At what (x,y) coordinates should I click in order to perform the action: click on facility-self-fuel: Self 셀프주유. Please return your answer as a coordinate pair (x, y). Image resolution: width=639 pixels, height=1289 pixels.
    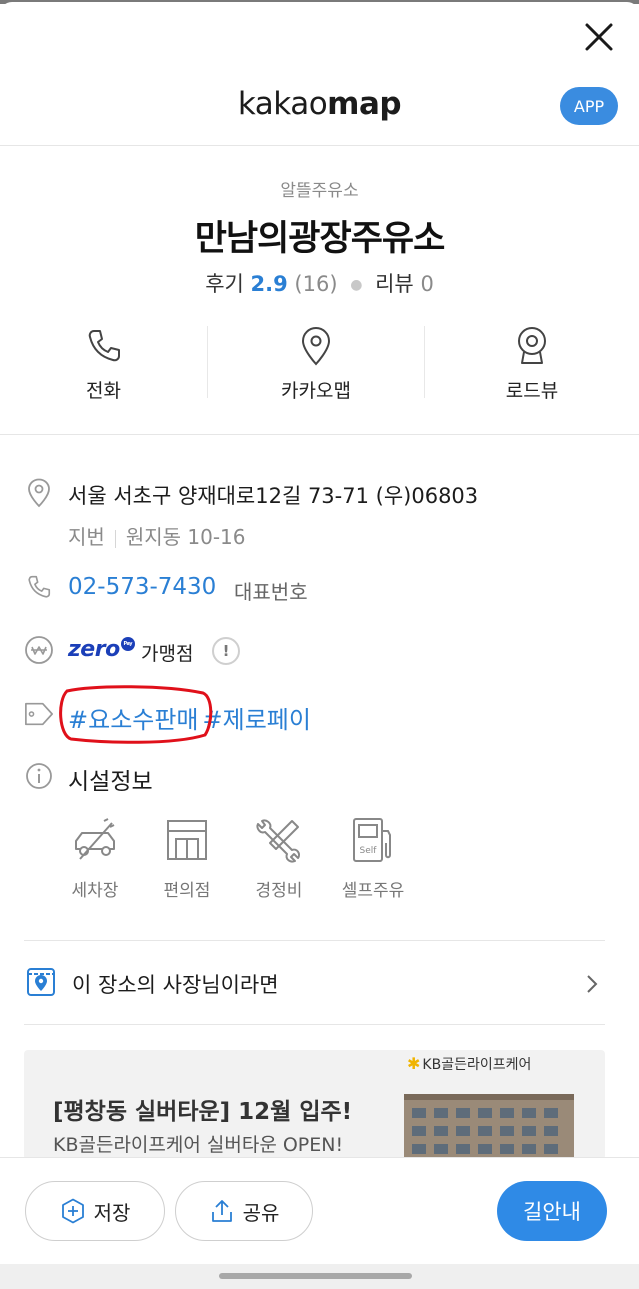
    Looking at the image, I should click on (373, 857).